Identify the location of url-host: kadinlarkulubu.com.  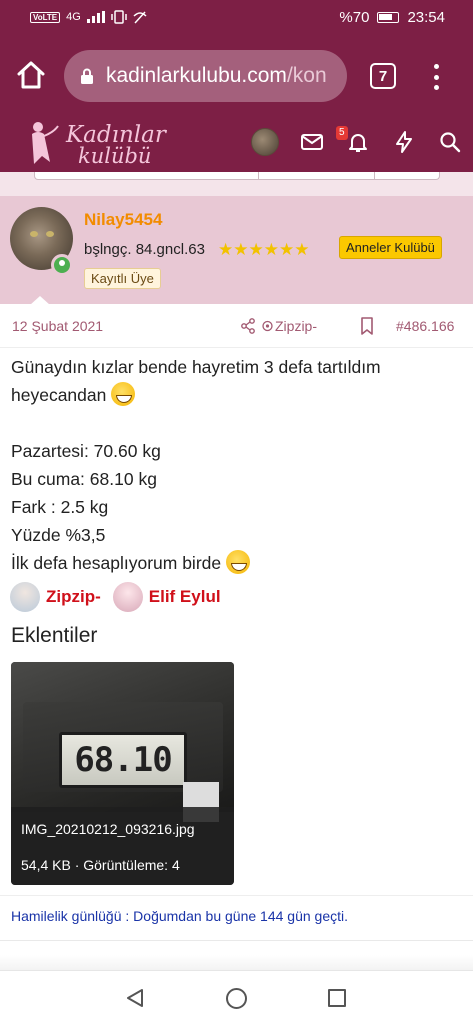
(196, 75).